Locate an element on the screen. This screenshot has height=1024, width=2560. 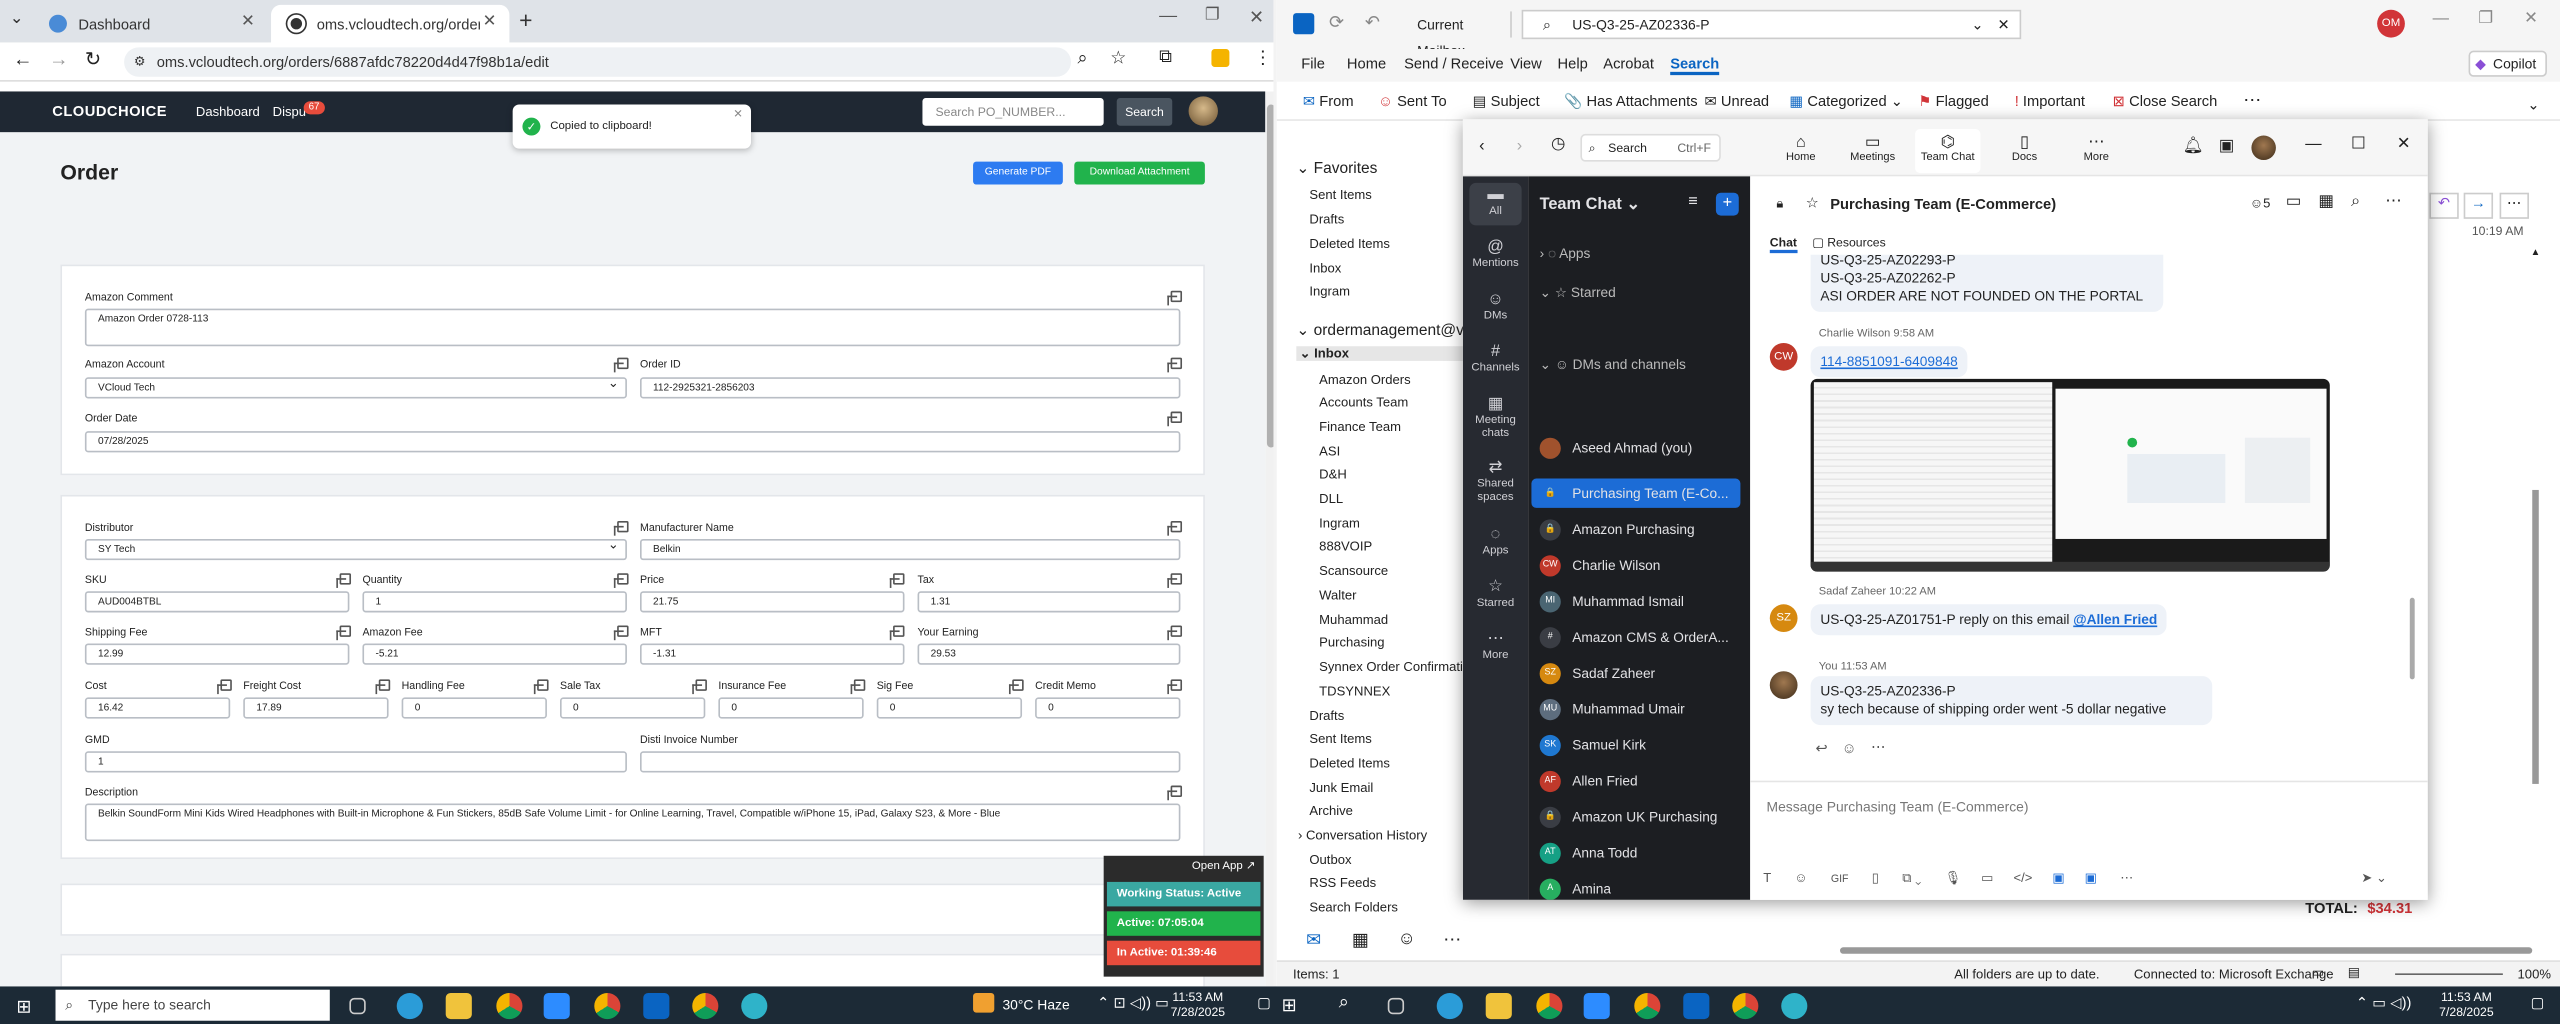
tab-team-chat: ⌬ Team Chat is located at coordinates (1948, 151).